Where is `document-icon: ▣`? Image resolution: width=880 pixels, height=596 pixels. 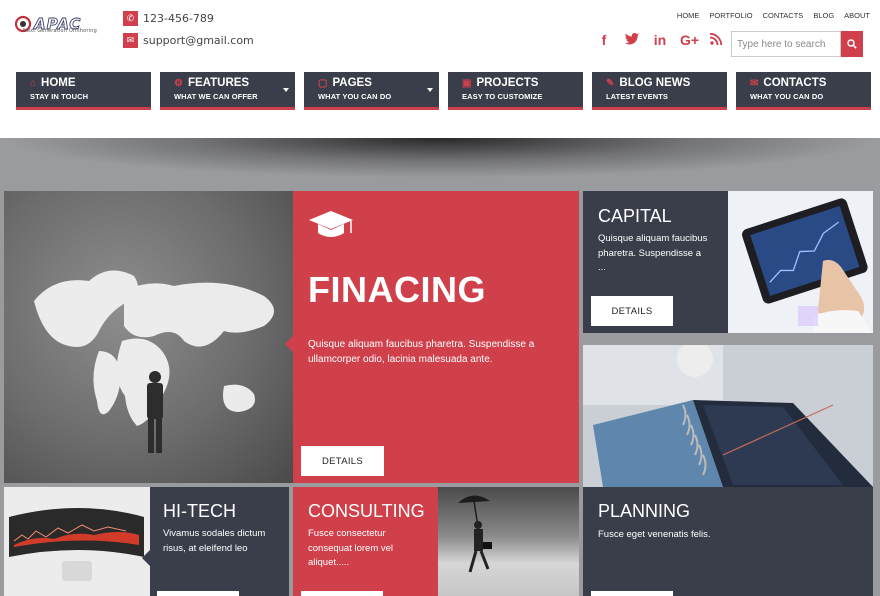 document-icon: ▣ is located at coordinates (467, 83).